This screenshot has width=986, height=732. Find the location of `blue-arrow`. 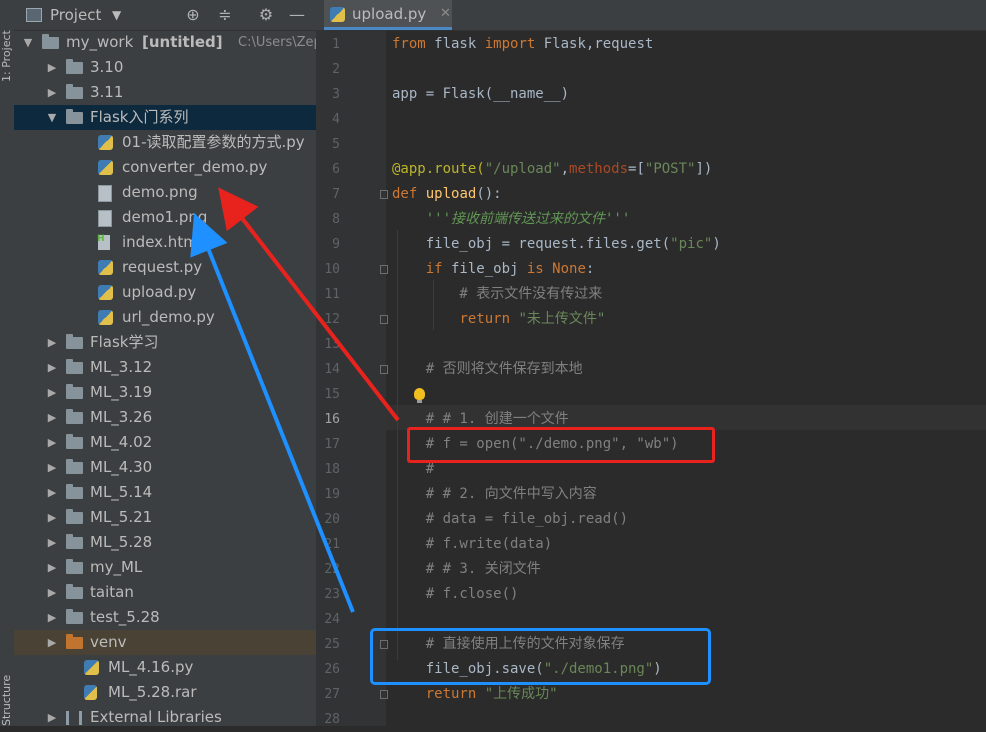

blue-arrow is located at coordinates (272, 413).